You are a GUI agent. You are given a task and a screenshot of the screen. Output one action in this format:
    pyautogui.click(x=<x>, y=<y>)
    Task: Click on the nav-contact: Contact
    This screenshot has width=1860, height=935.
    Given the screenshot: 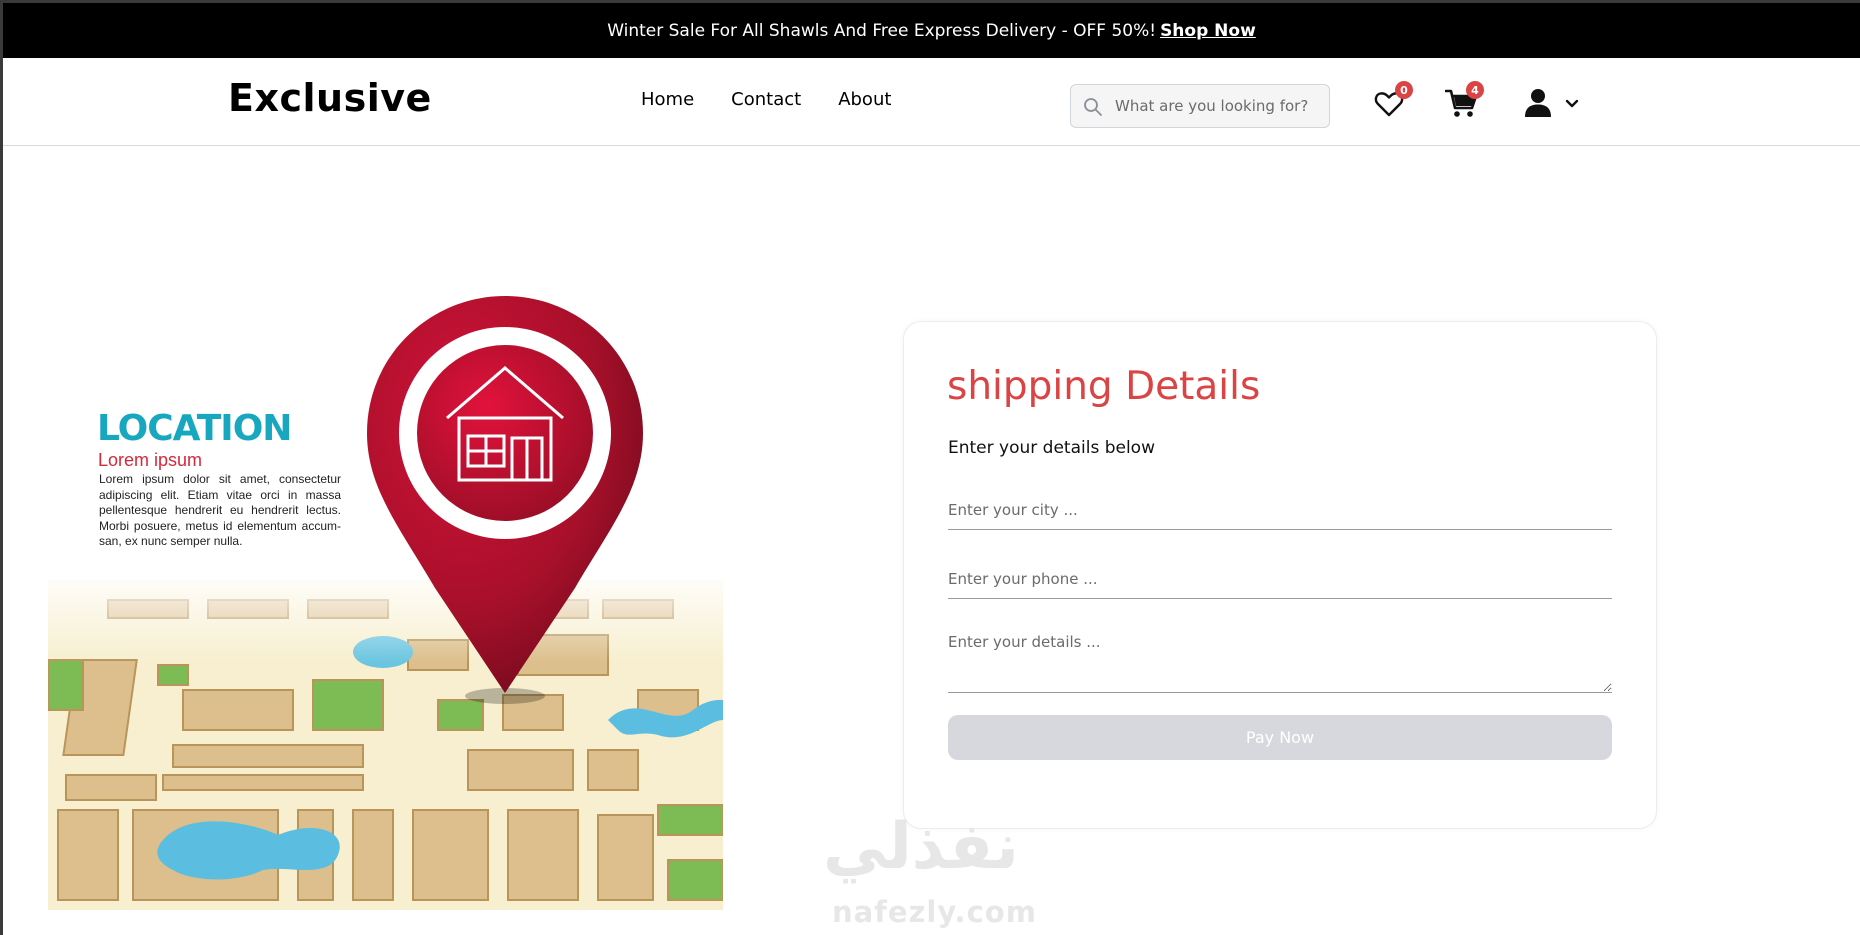 What is the action you would take?
    pyautogui.click(x=766, y=99)
    